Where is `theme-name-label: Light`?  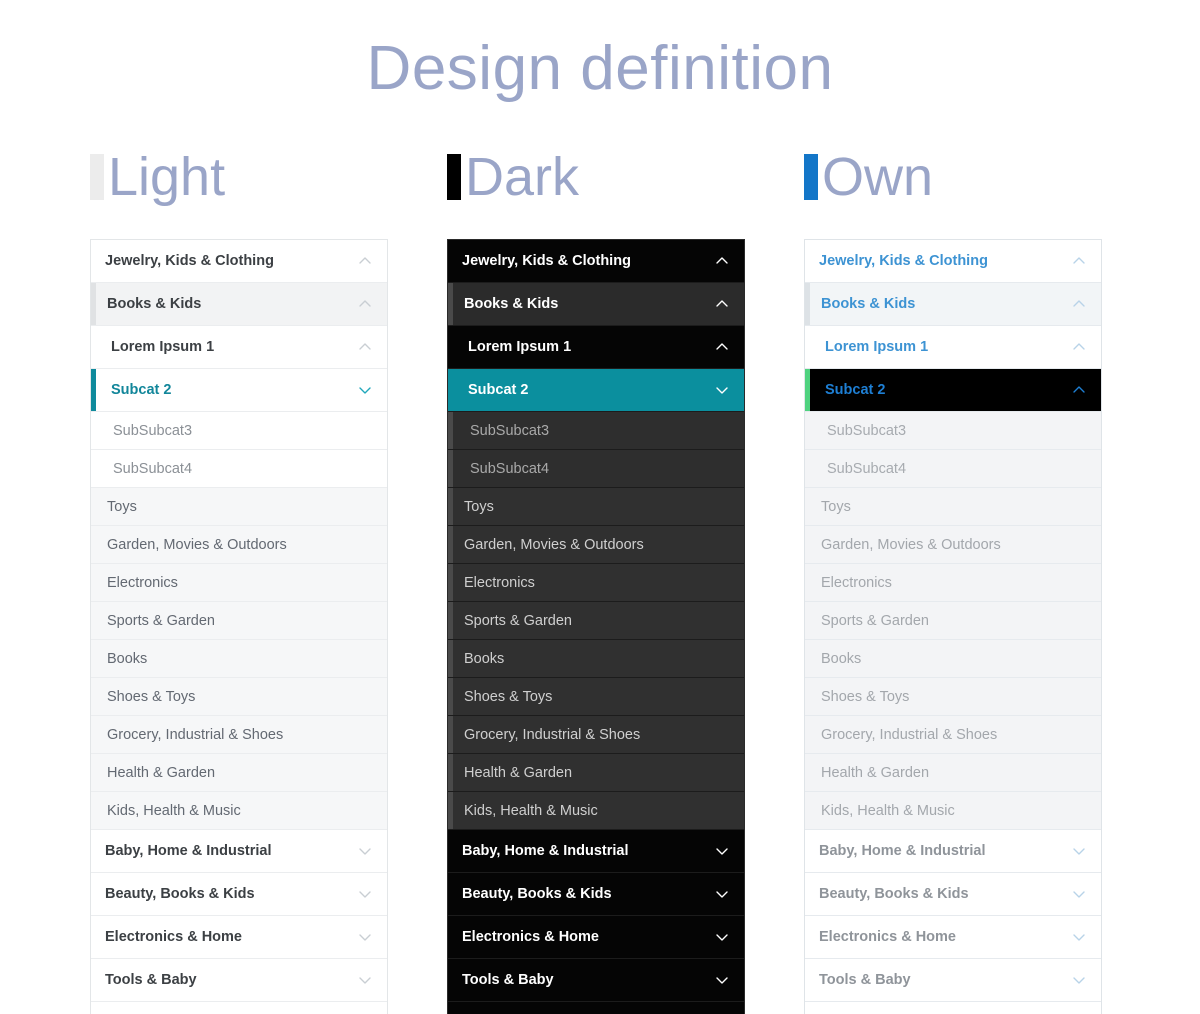
theme-name-label: Light is located at coordinates (167, 177).